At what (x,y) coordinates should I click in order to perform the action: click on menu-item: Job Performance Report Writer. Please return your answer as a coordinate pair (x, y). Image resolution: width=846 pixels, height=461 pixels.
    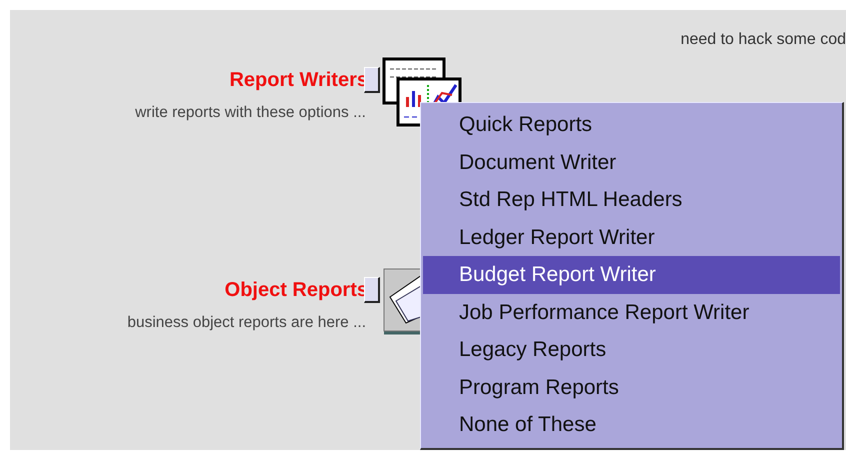
    Looking at the image, I should click on (631, 312).